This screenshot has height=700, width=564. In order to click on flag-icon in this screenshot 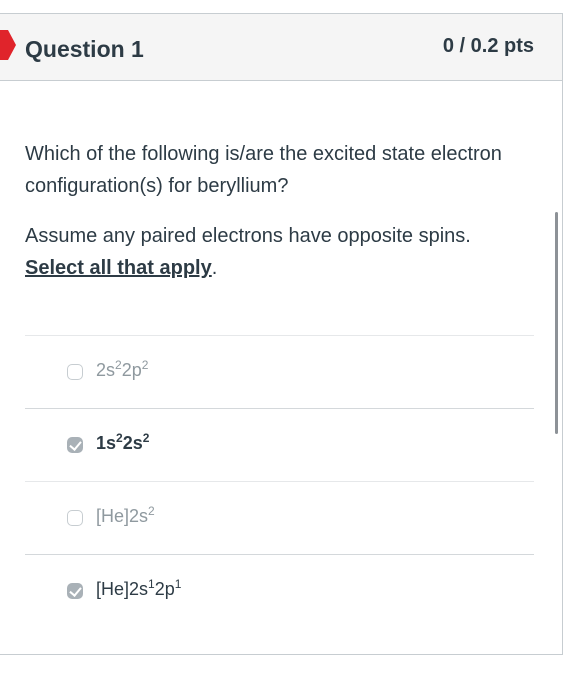, I will do `click(8, 45)`.